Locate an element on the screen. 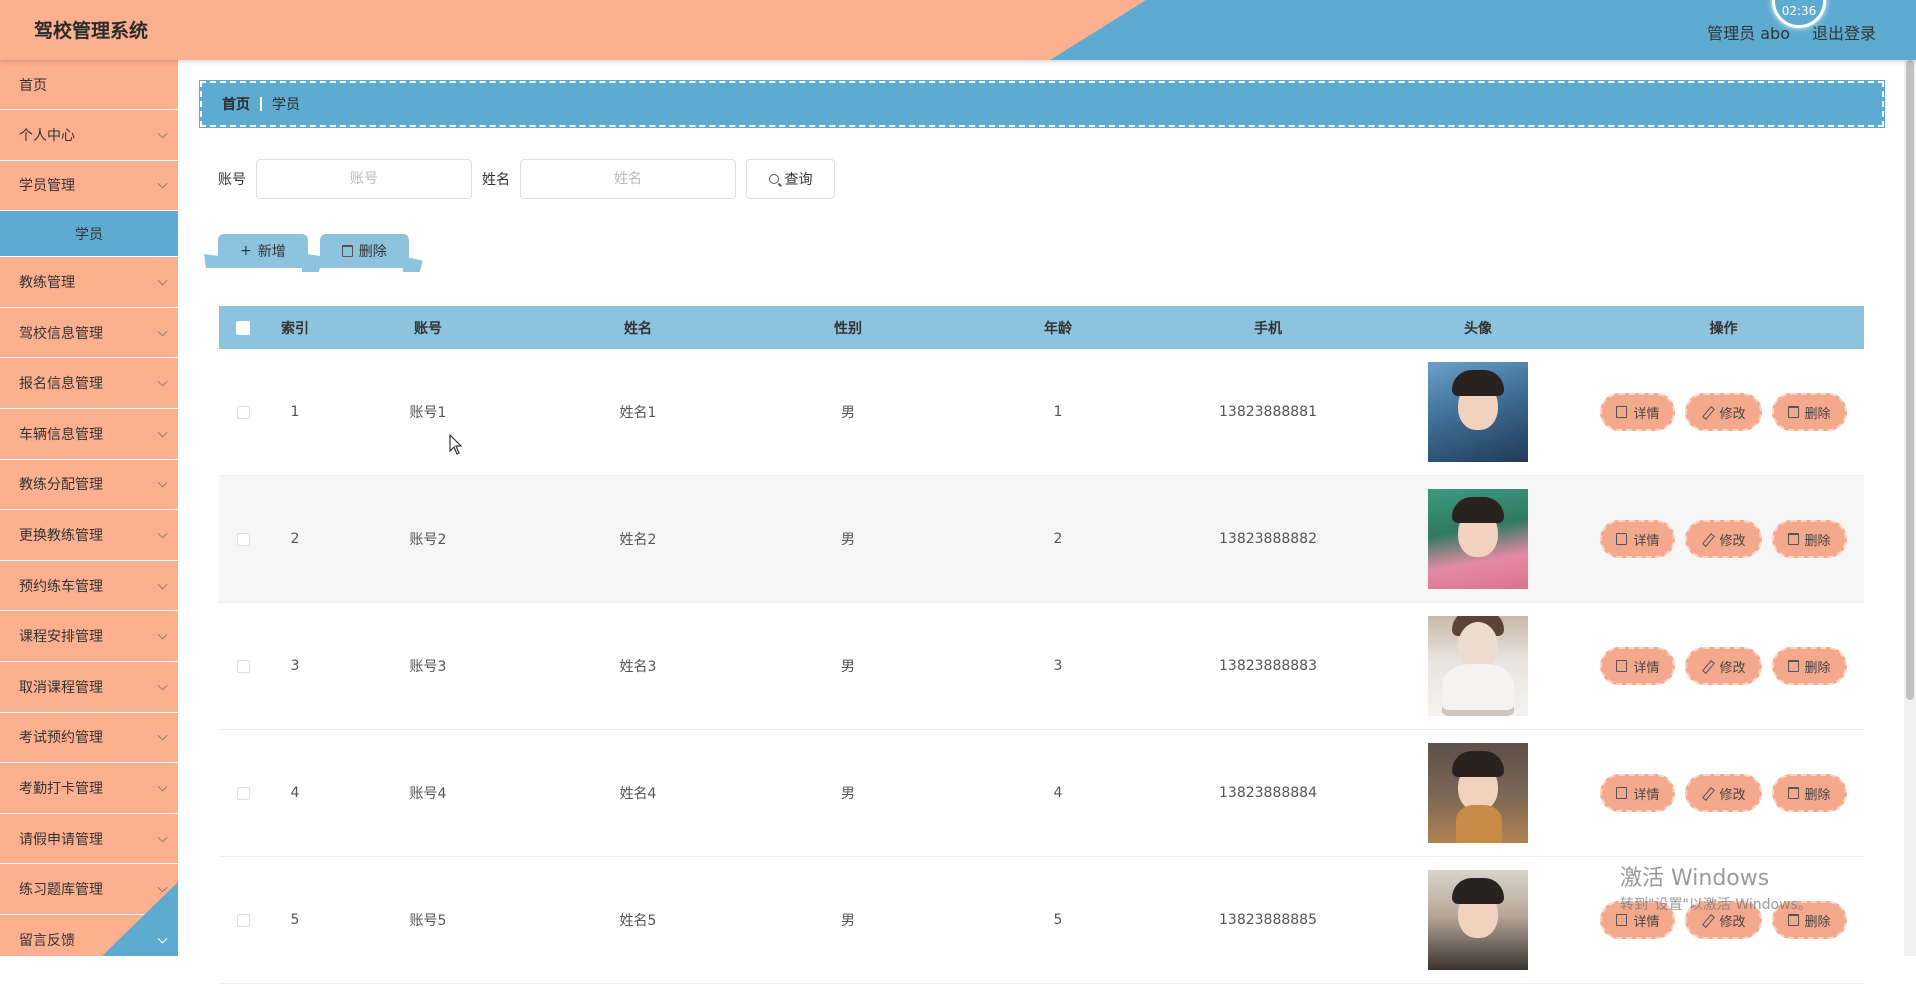 The width and height of the screenshot is (1916, 984). sidebar-item-home: 首页 is located at coordinates (89, 85).